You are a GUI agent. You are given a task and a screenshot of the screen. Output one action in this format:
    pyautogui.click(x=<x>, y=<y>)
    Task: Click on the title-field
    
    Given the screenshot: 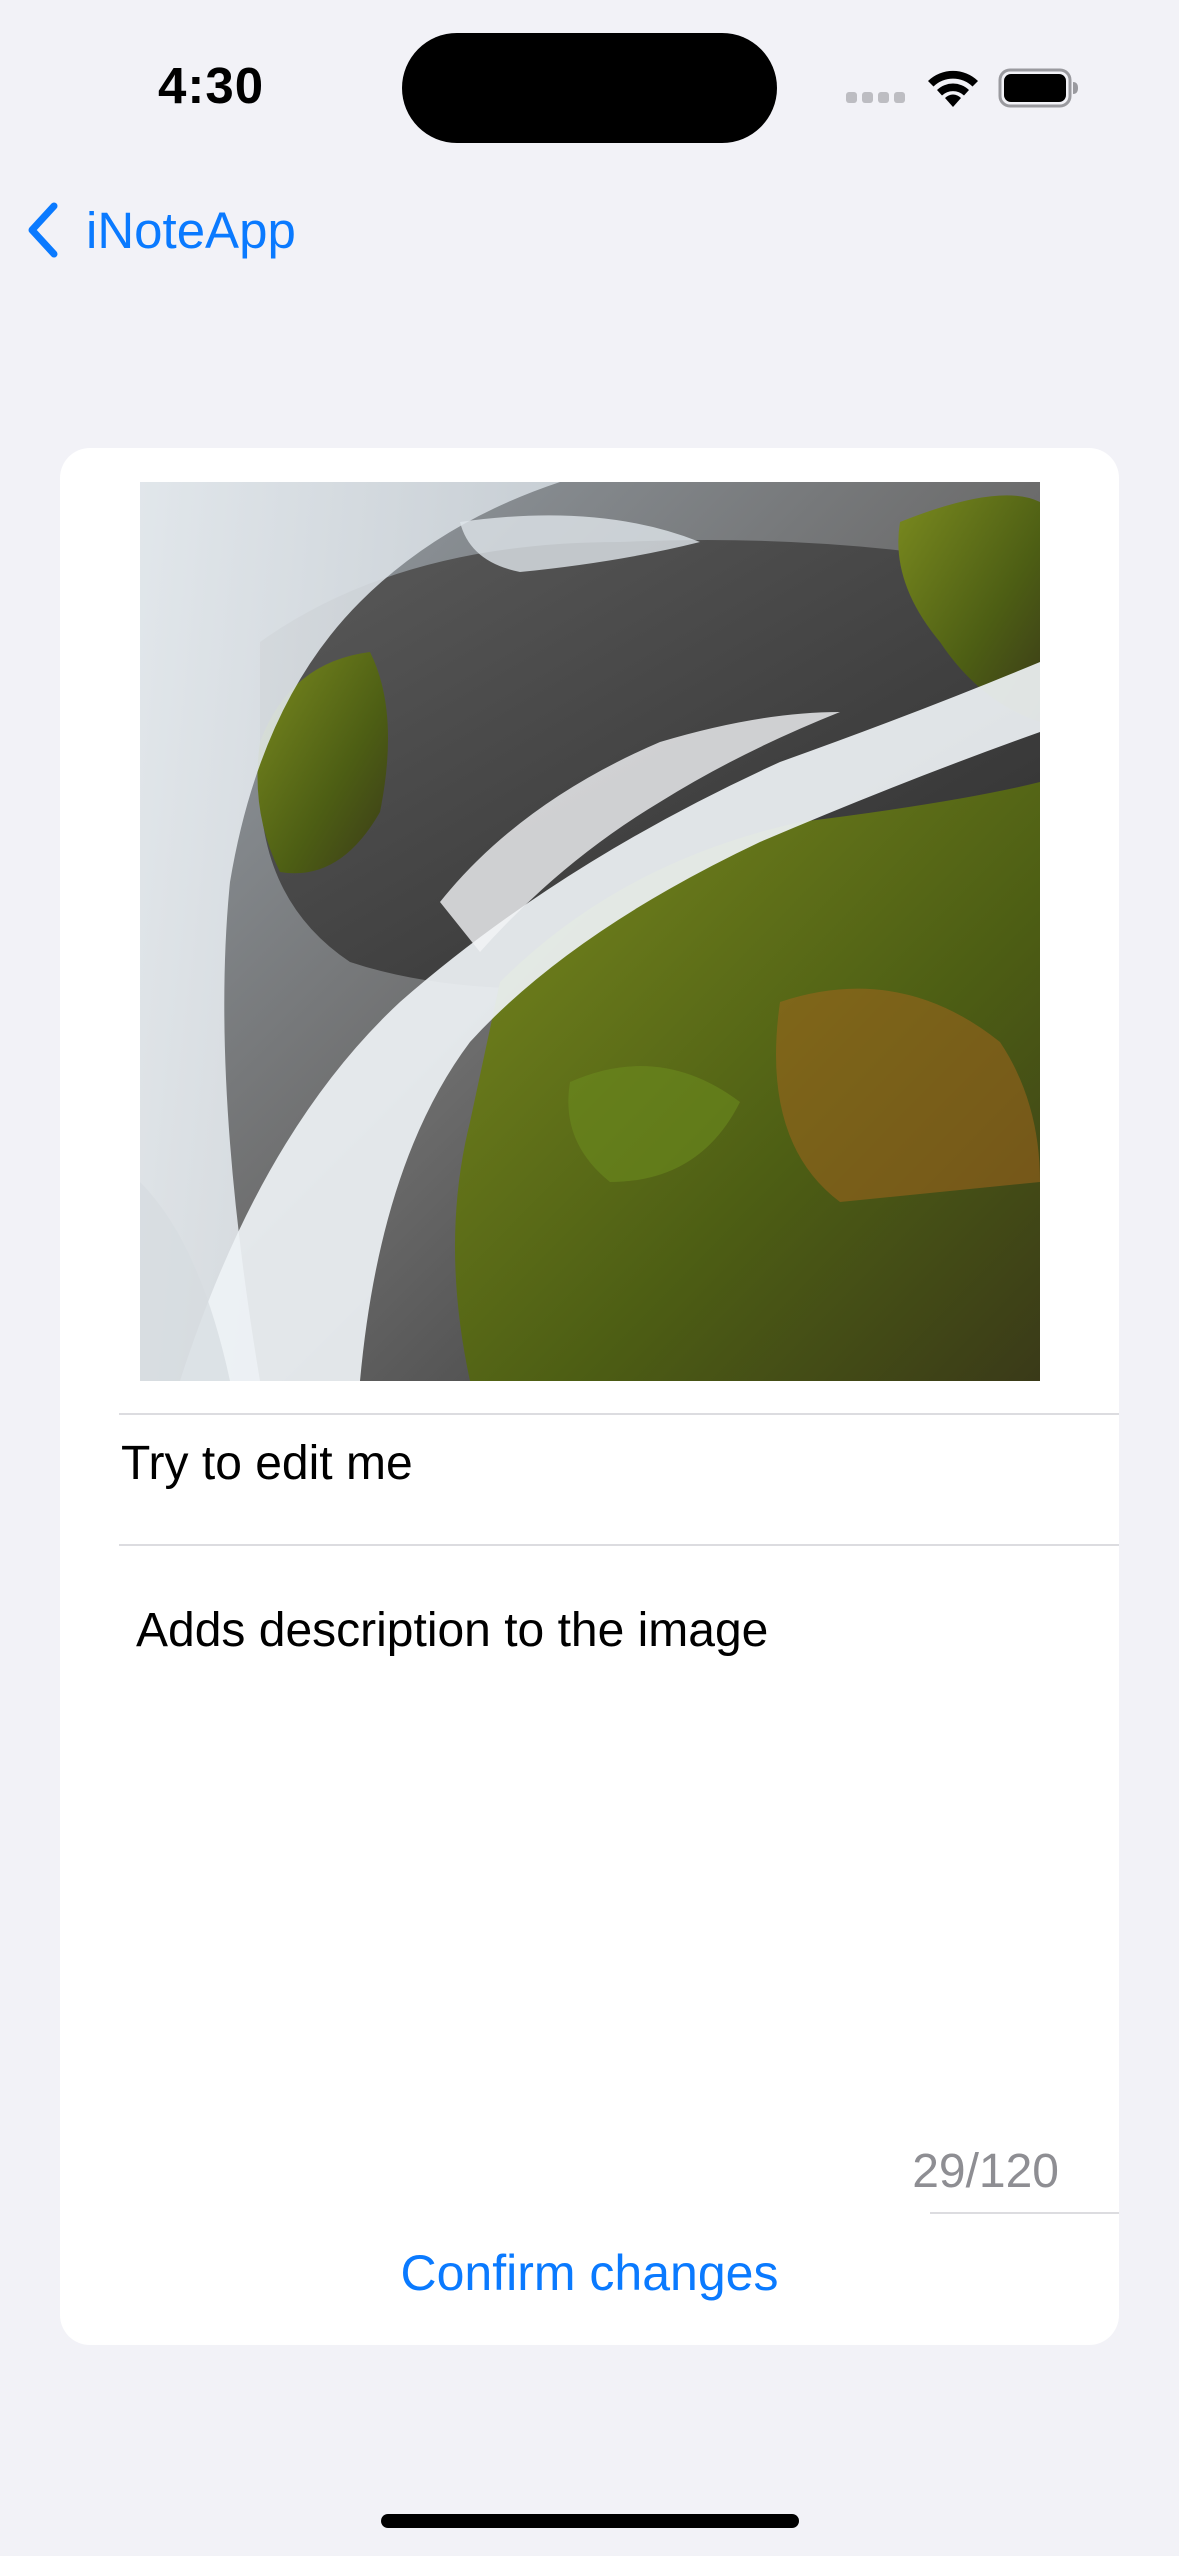 What is the action you would take?
    pyautogui.click(x=611, y=1463)
    